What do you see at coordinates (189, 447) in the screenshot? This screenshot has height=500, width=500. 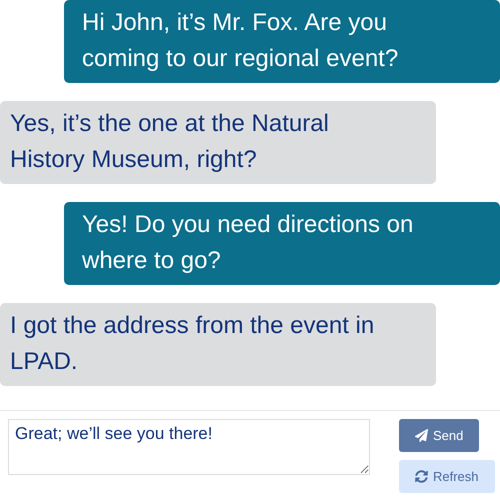 I see `message-input: Great; we’ll see you there!` at bounding box center [189, 447].